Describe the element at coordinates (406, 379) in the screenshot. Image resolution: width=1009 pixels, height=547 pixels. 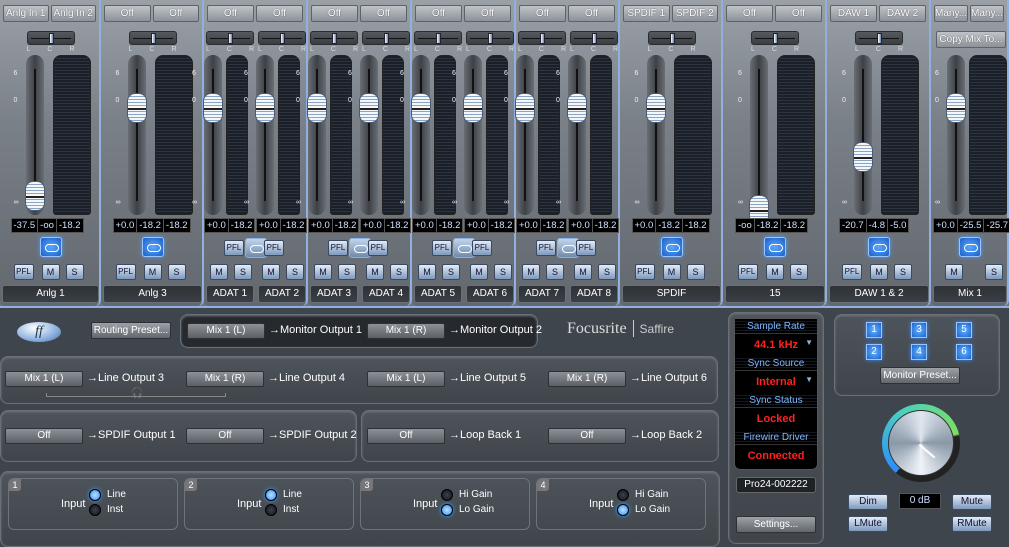
I see `line-output-5-source: Mix 1 (L)` at that location.